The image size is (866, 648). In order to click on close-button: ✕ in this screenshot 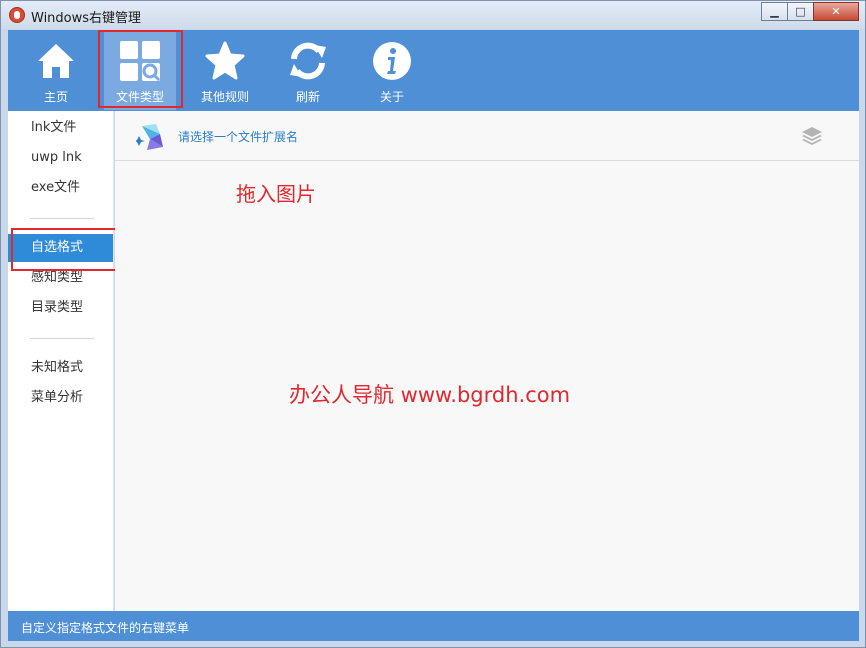, I will do `click(836, 11)`.